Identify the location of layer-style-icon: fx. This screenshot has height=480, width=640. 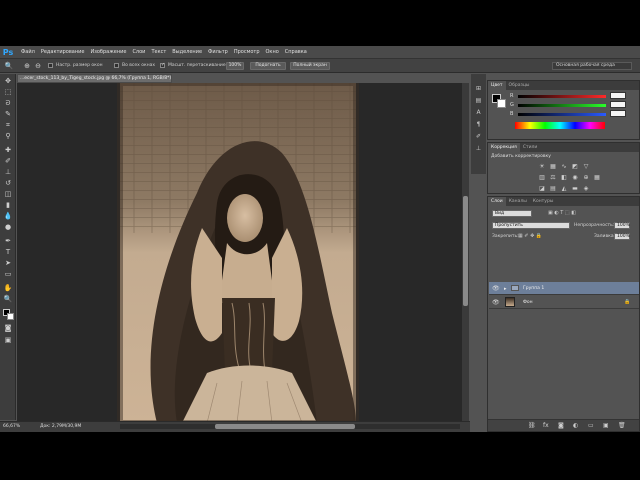
(546, 425).